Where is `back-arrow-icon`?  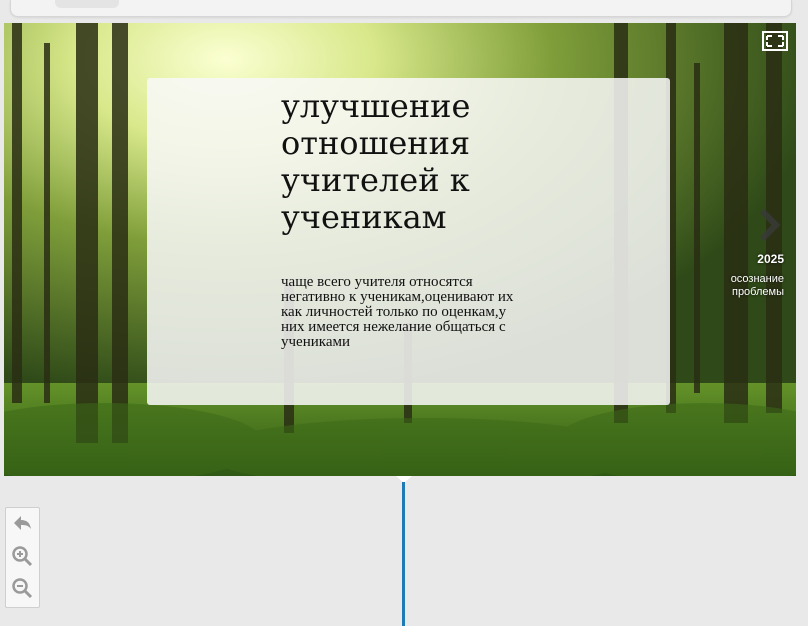
back-arrow-icon is located at coordinates (22, 523).